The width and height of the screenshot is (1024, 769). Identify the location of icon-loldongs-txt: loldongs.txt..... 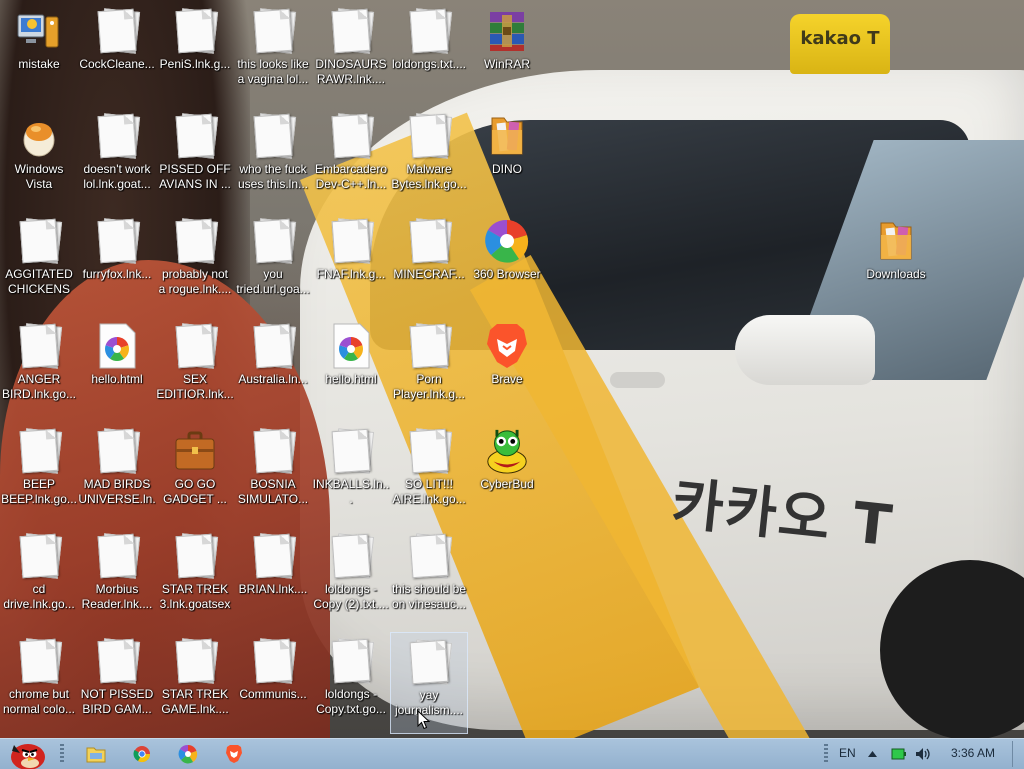
(429, 53).